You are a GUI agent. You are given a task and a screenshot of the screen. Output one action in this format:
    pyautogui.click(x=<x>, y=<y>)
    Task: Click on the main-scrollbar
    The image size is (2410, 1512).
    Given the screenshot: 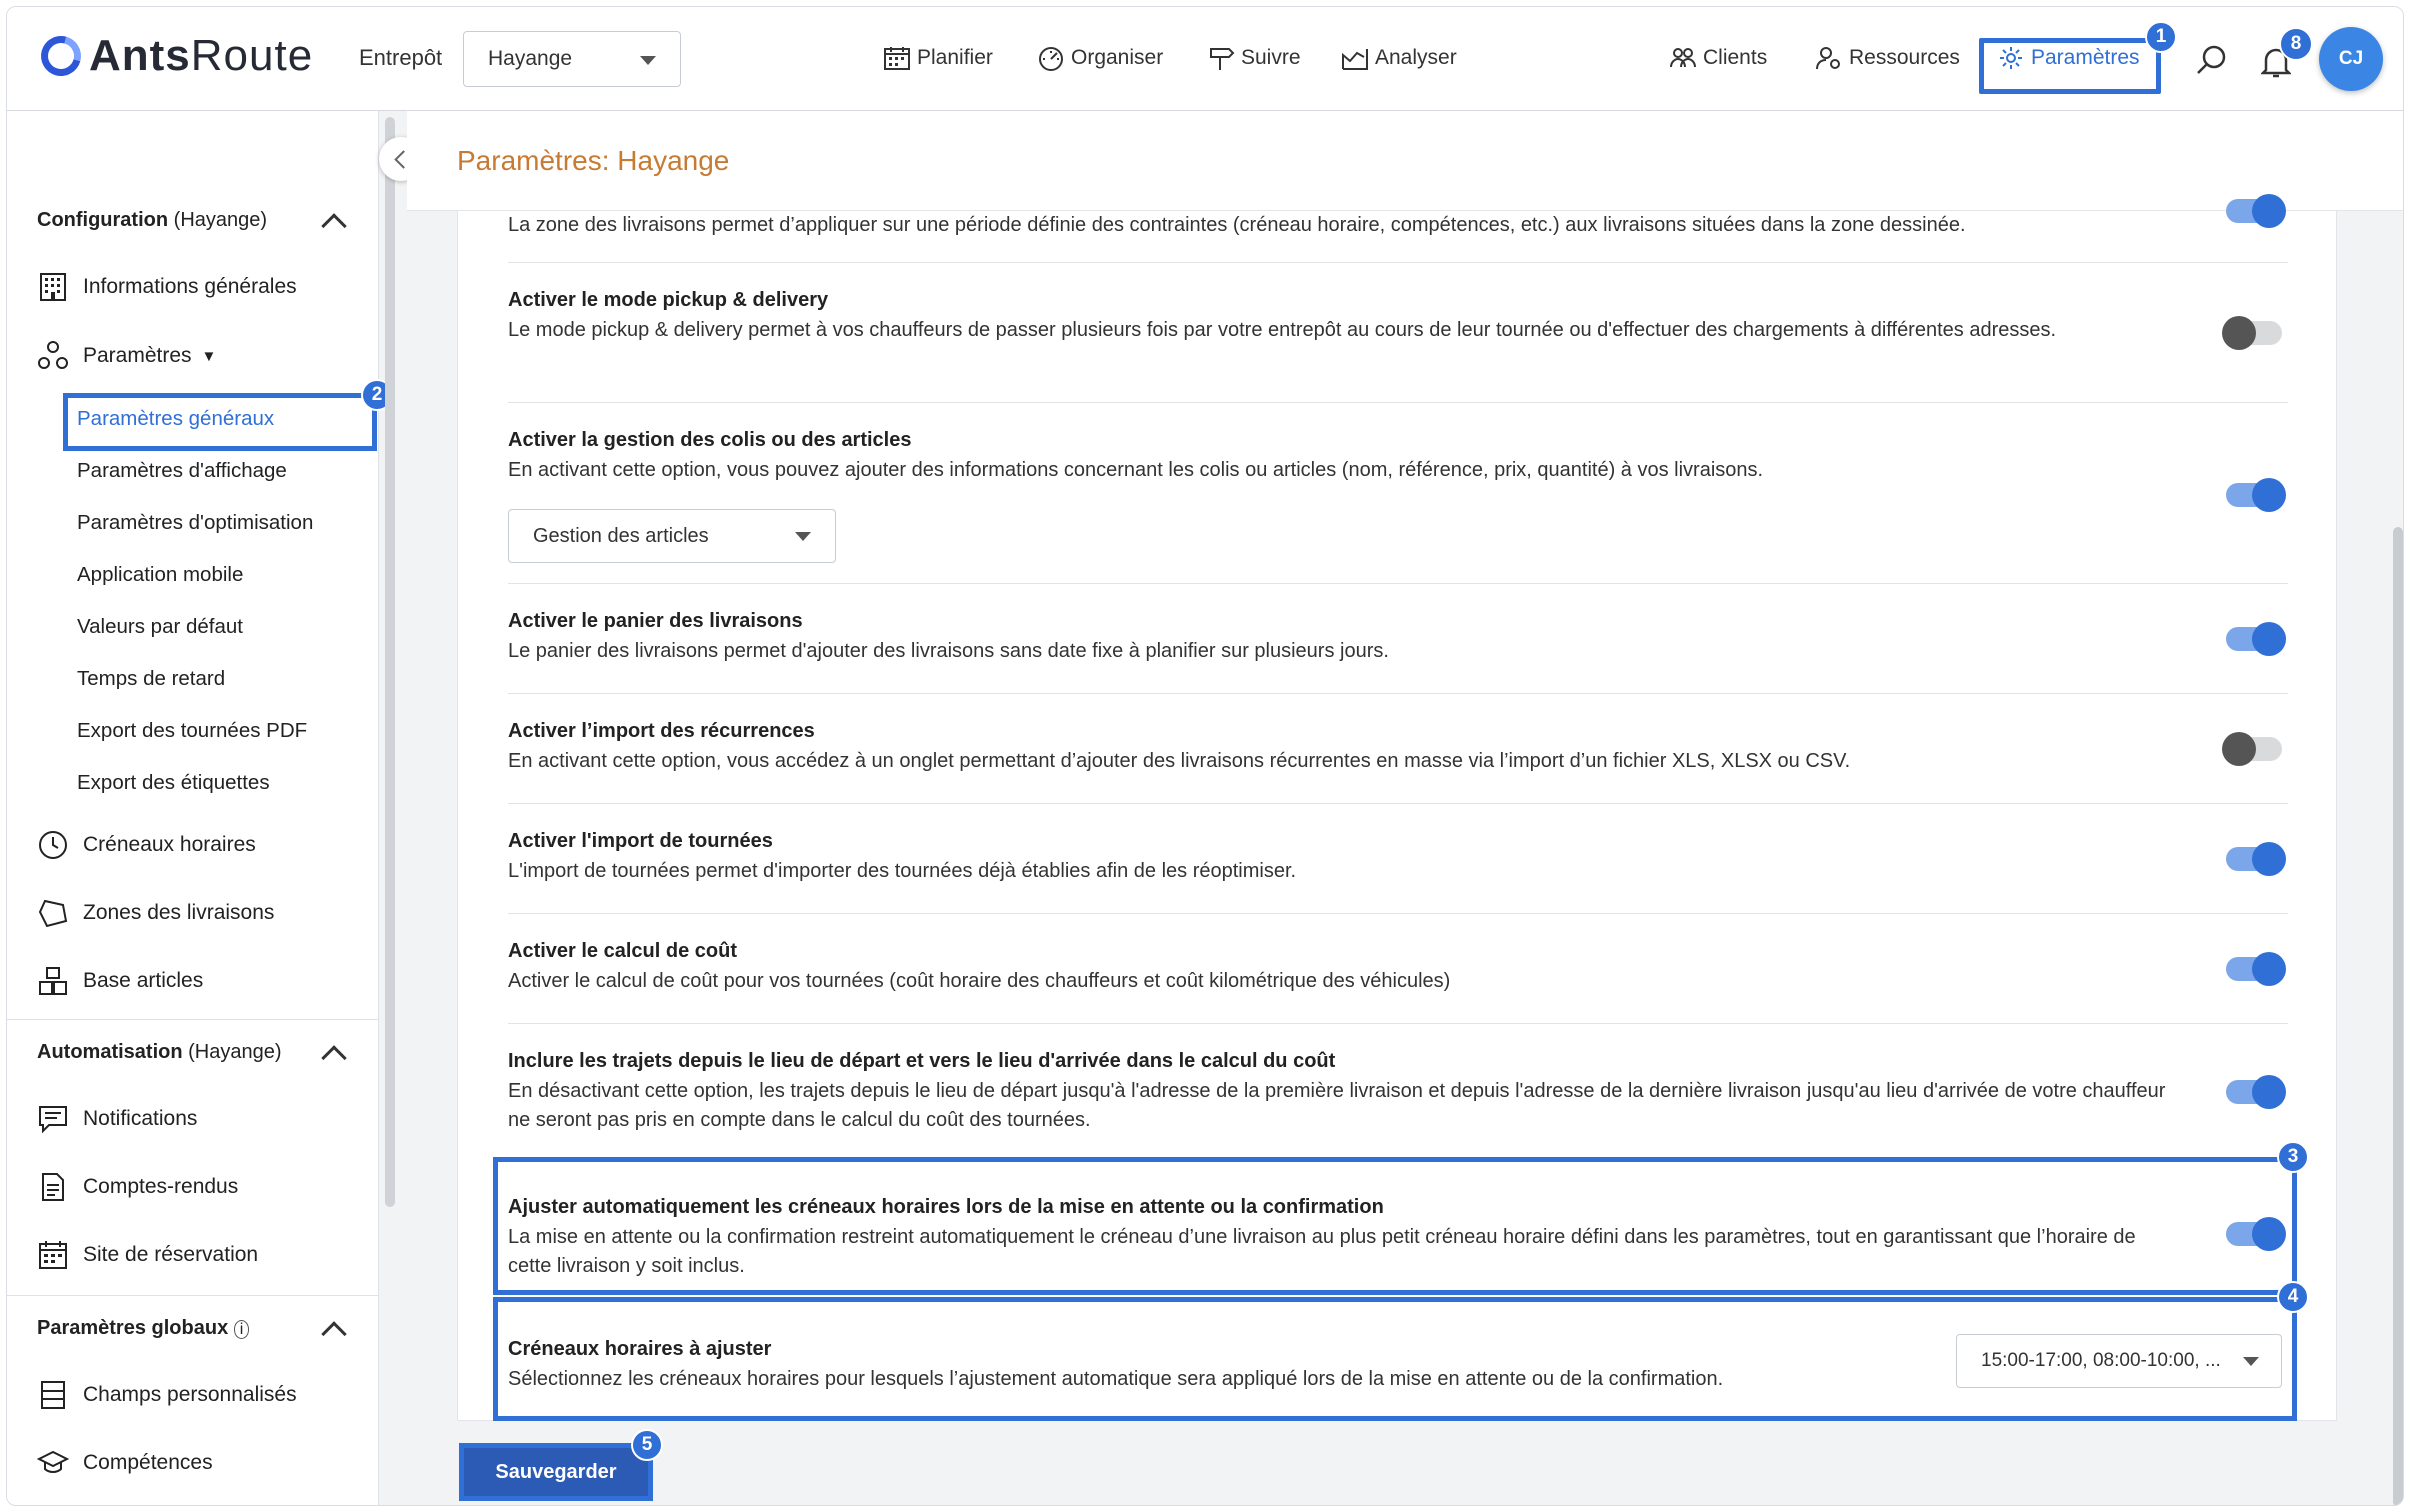 What is the action you would take?
    pyautogui.click(x=2398, y=1016)
    